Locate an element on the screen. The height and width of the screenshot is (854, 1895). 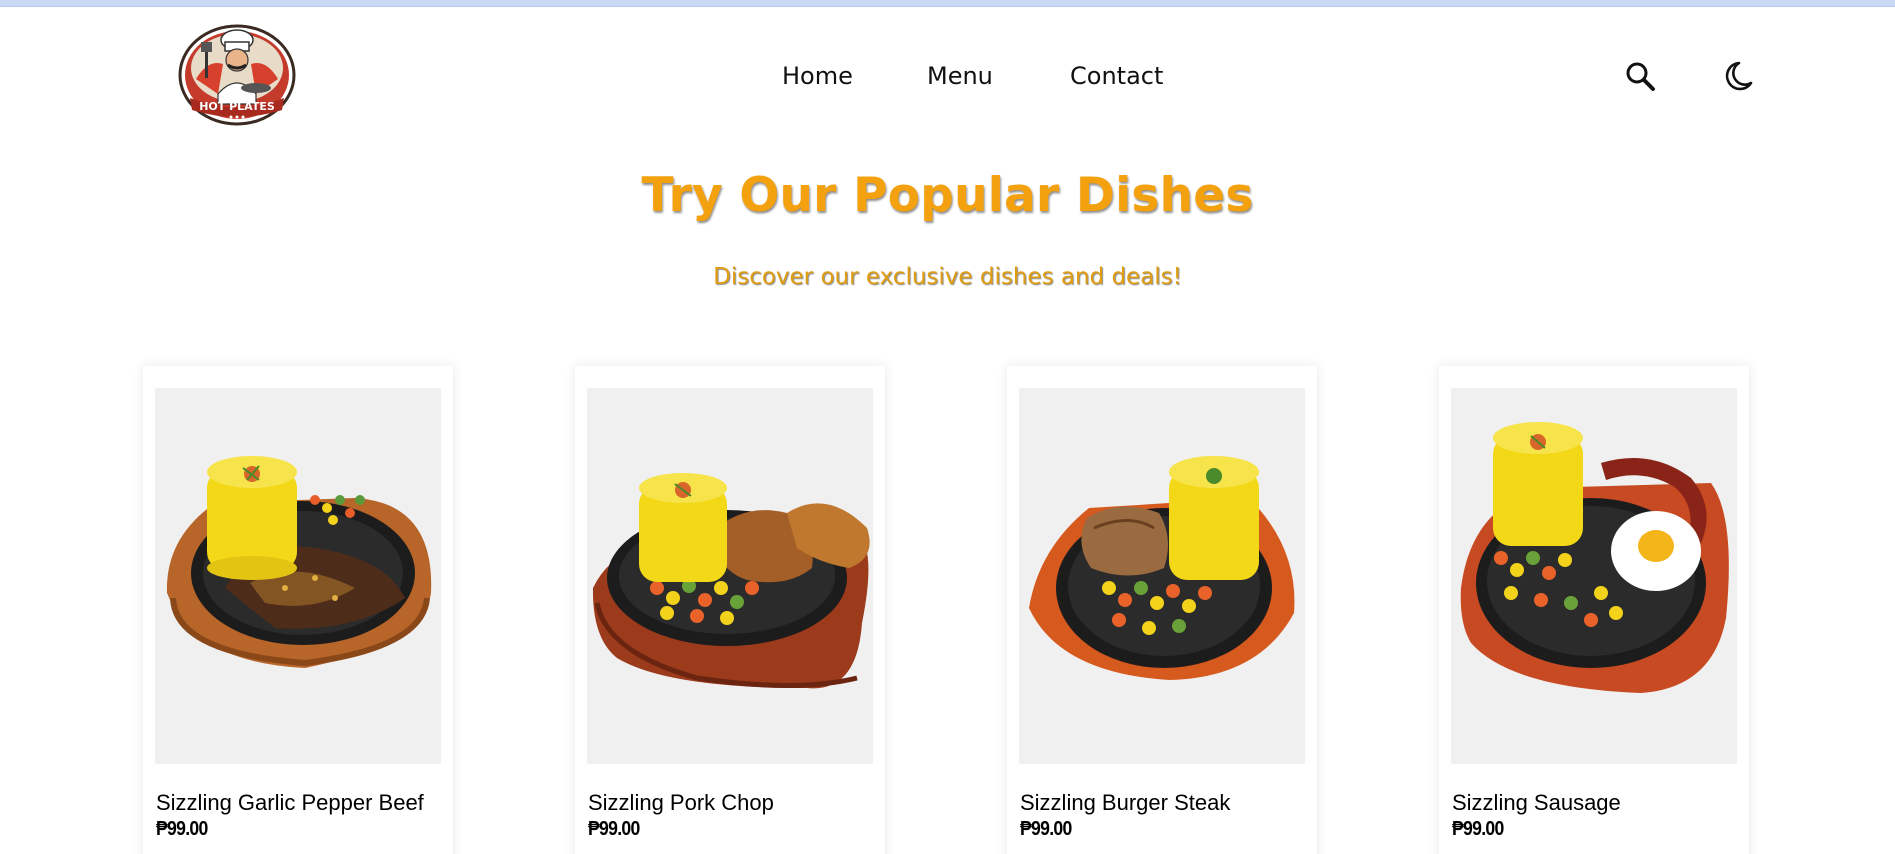
dish-card: Sizzling Garlic Pepper Beef ₱99.00 is located at coordinates (298, 610).